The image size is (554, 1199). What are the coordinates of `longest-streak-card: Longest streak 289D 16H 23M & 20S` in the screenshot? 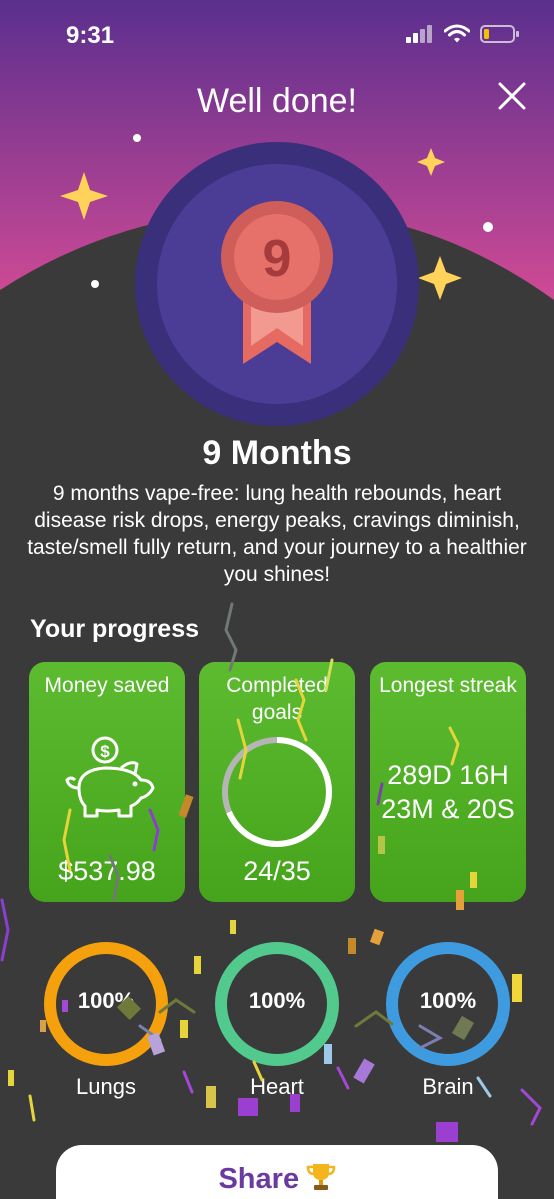 It's located at (448, 782).